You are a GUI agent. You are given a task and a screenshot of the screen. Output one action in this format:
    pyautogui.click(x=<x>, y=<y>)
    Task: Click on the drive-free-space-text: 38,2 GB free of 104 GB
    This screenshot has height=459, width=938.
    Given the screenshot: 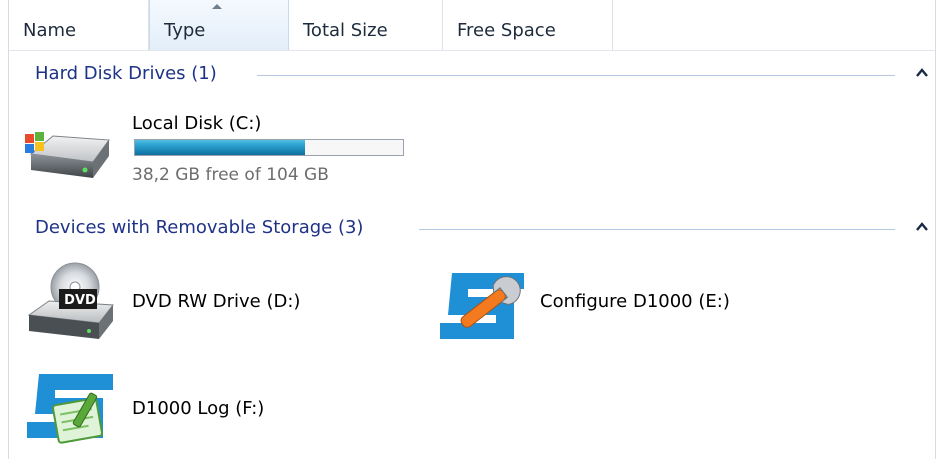 What is the action you would take?
    pyautogui.click(x=230, y=175)
    